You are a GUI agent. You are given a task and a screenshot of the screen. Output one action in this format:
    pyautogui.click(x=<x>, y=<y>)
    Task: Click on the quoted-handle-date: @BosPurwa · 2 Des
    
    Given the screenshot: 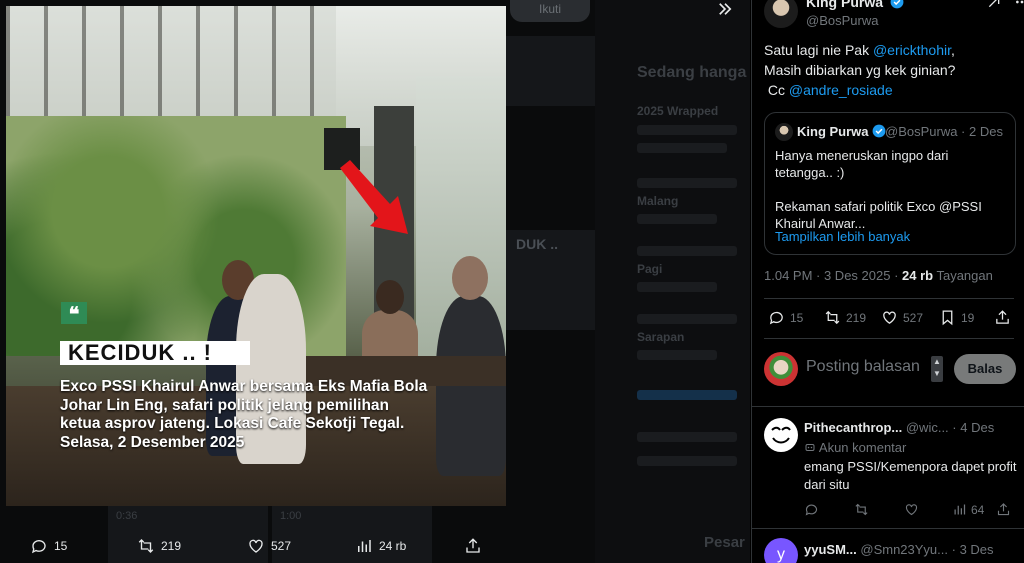 What is the action you would take?
    pyautogui.click(x=944, y=131)
    